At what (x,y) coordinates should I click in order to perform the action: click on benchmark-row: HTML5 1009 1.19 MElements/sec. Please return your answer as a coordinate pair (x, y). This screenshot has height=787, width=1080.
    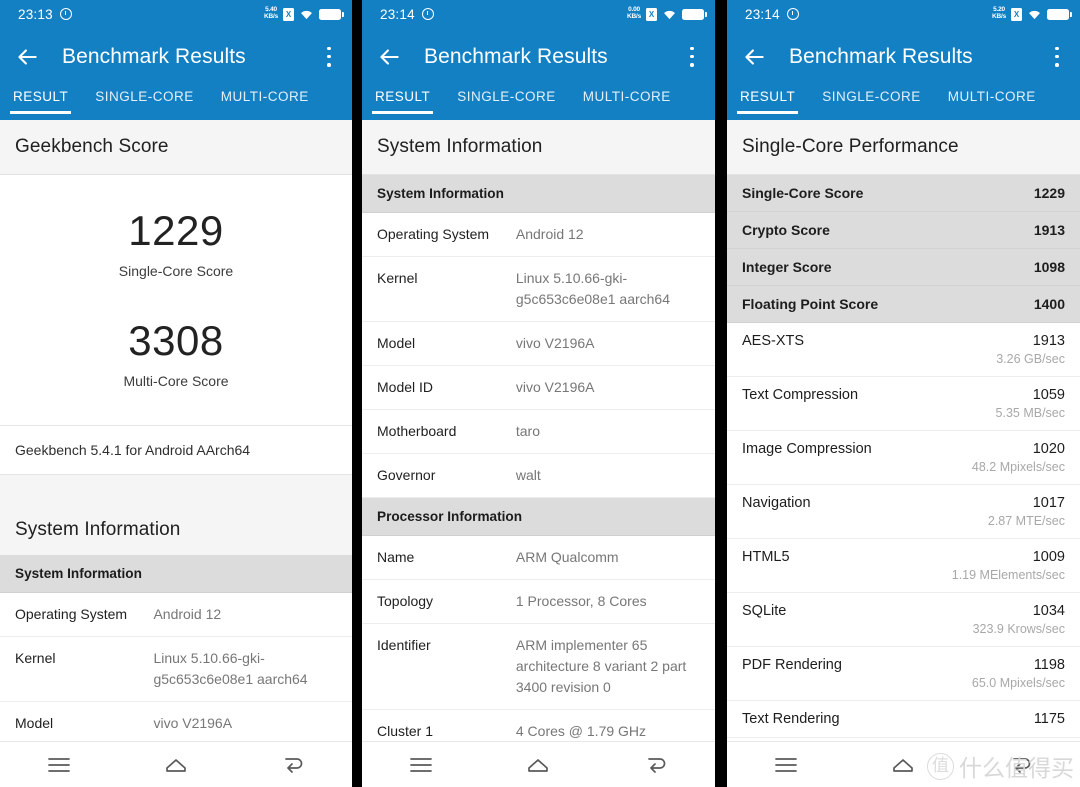
    Looking at the image, I should click on (903, 566).